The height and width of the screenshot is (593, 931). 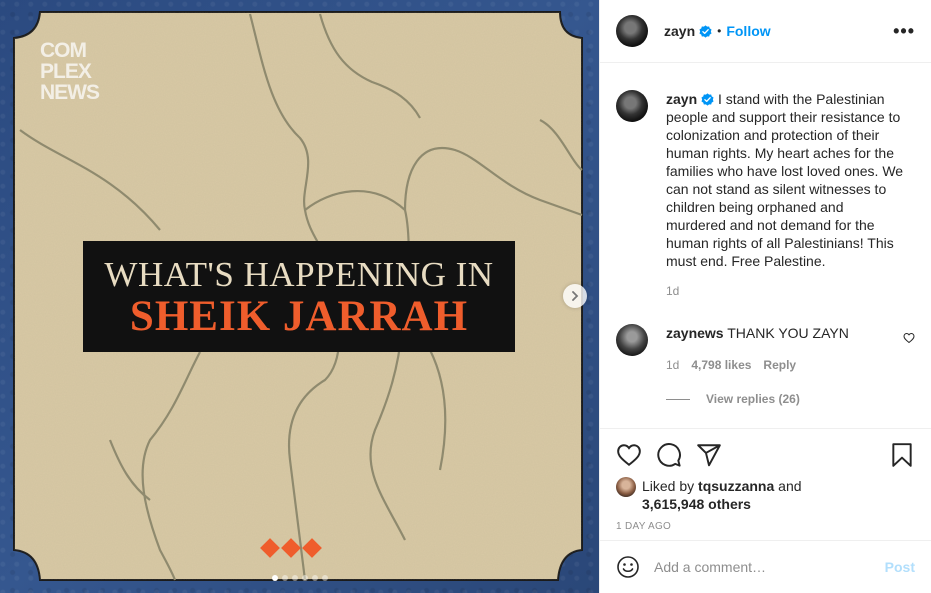 I want to click on view-replies-button: View replies (26), so click(x=790, y=399).